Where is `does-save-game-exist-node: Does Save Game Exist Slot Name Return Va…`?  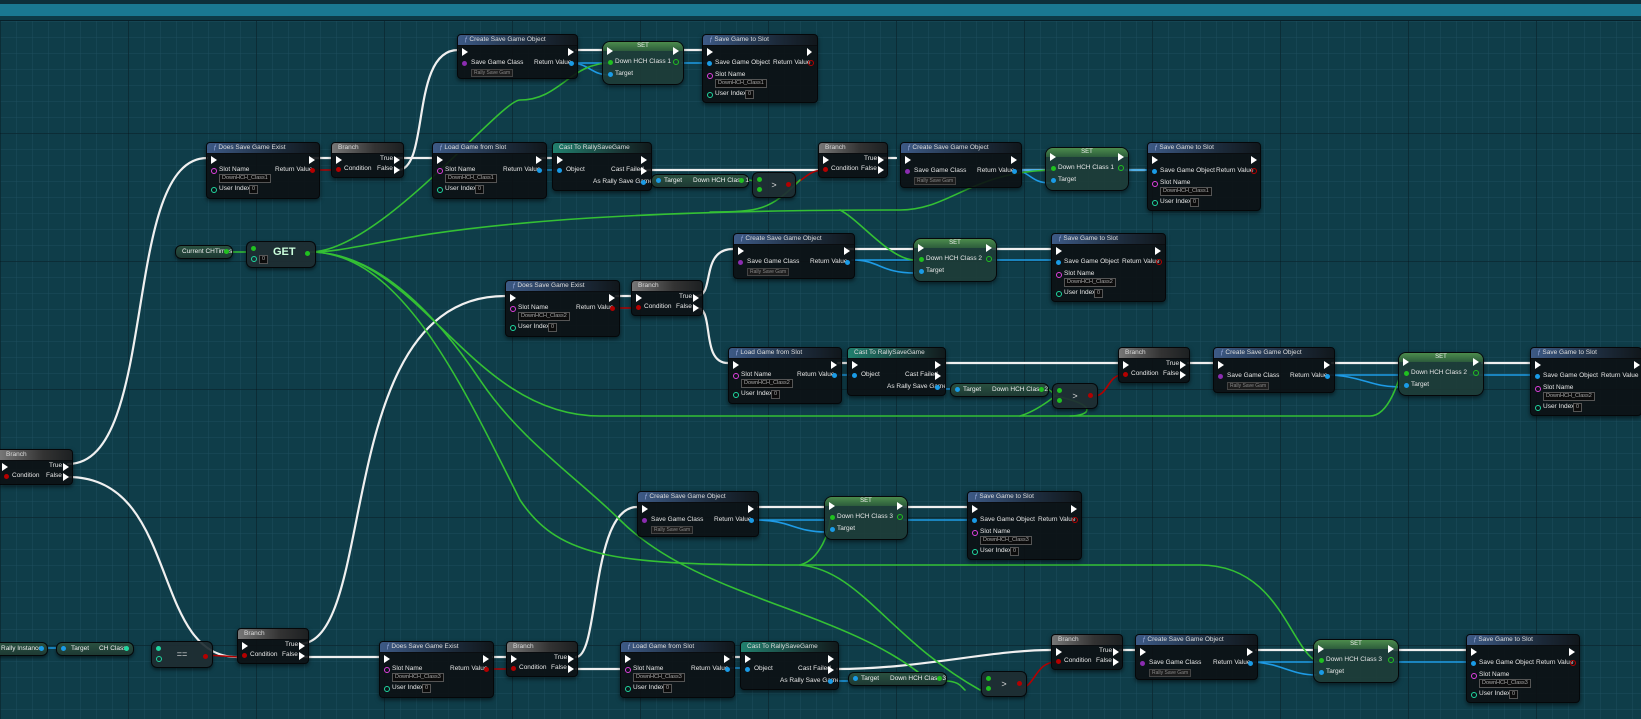
does-save-game-exist-node: Does Save Game Exist Slot Name Return Va… is located at coordinates (263, 170).